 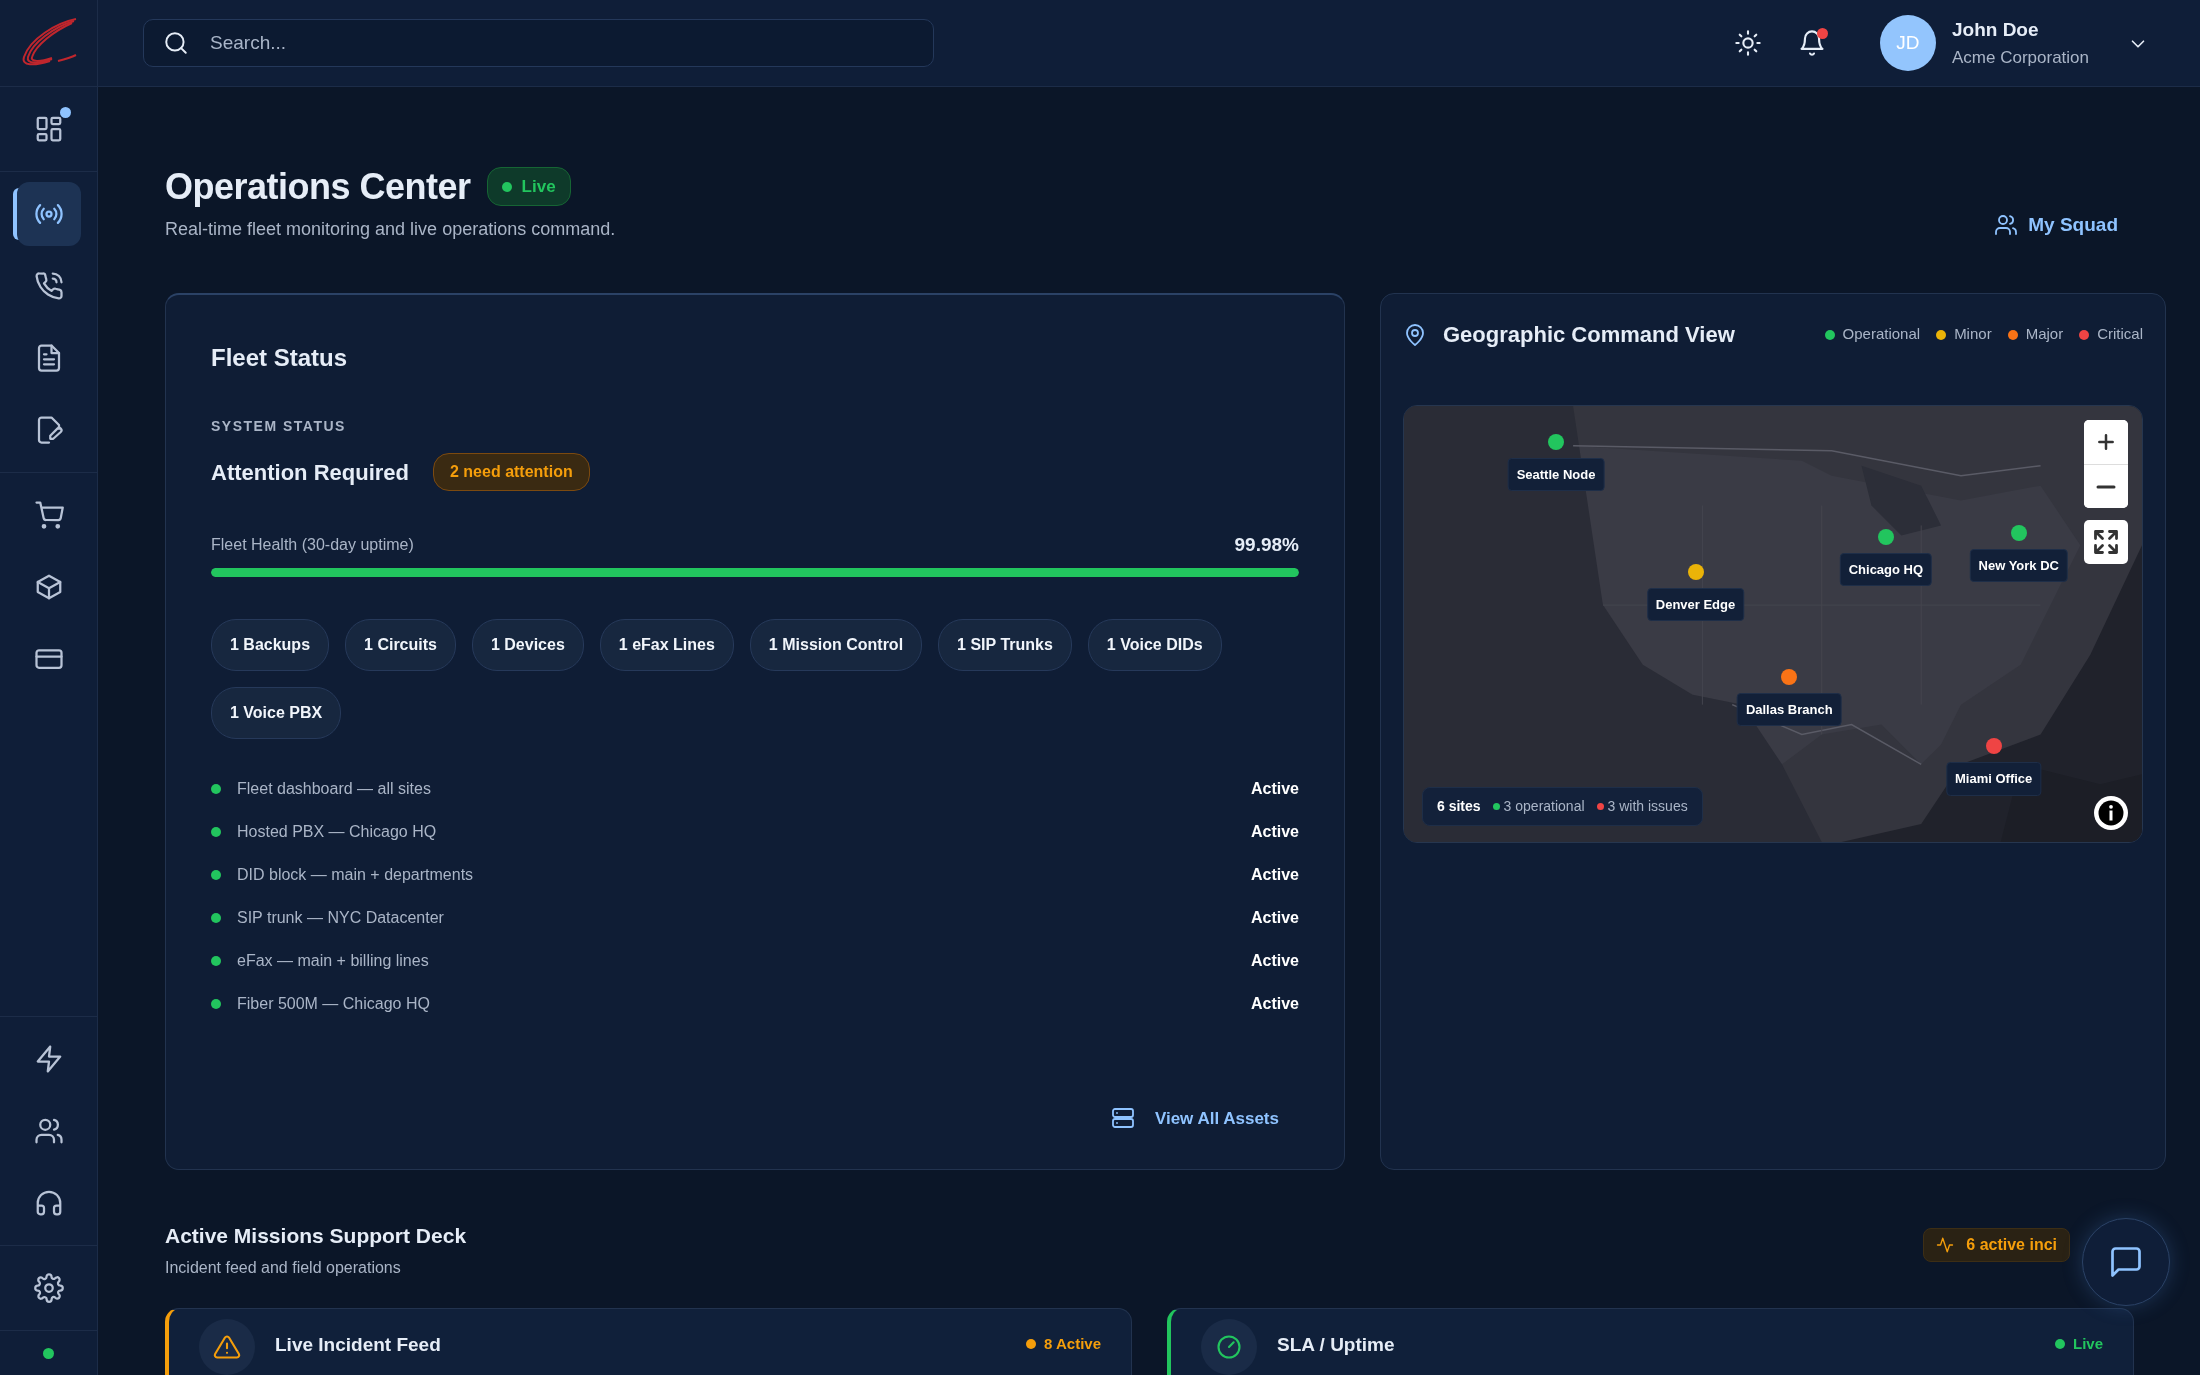 I want to click on cart-icon, so click(x=48, y=515).